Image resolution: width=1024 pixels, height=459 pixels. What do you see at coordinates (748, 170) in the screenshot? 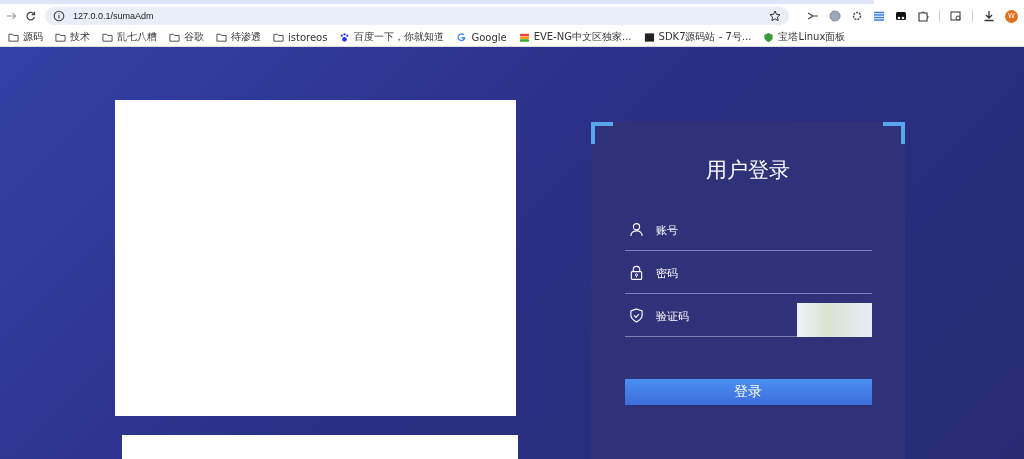
I see `login-title: 用户登录` at bounding box center [748, 170].